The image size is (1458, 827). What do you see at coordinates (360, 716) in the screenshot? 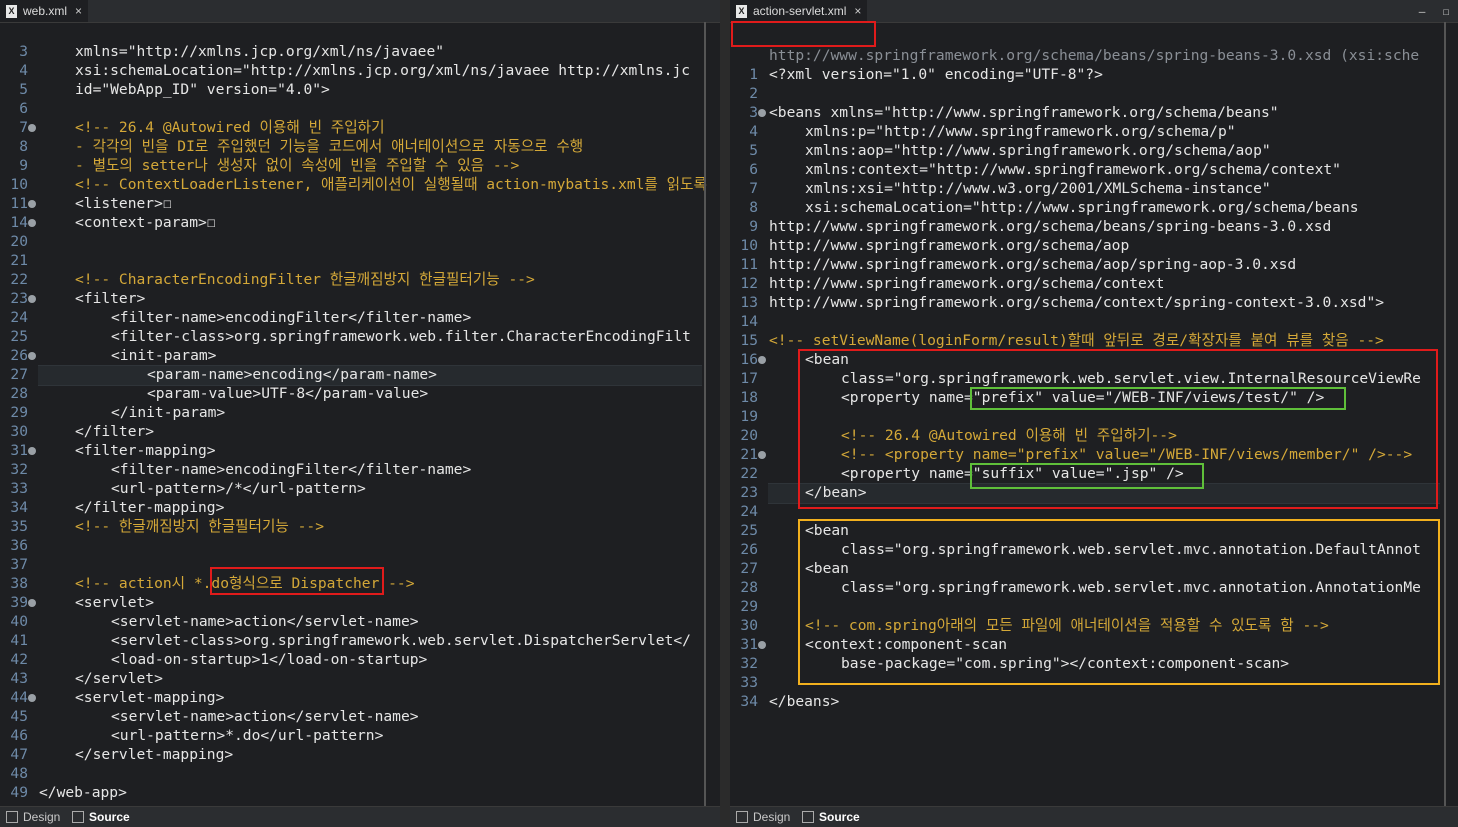
I see `code-line: 45 <servlet-name>action</servlet-name>` at bounding box center [360, 716].